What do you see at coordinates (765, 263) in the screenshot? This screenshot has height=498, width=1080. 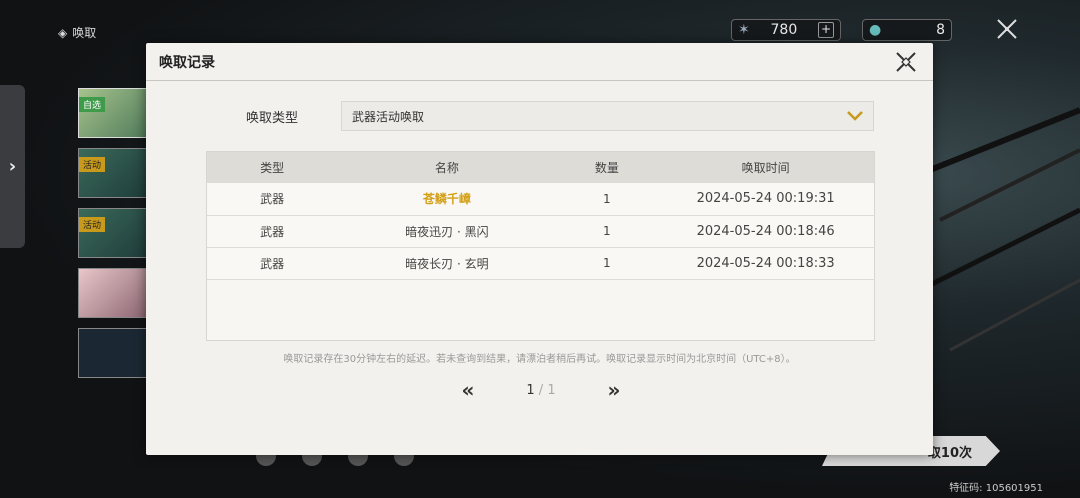 I see `cell-time: 2024-05-24 00:18:33` at bounding box center [765, 263].